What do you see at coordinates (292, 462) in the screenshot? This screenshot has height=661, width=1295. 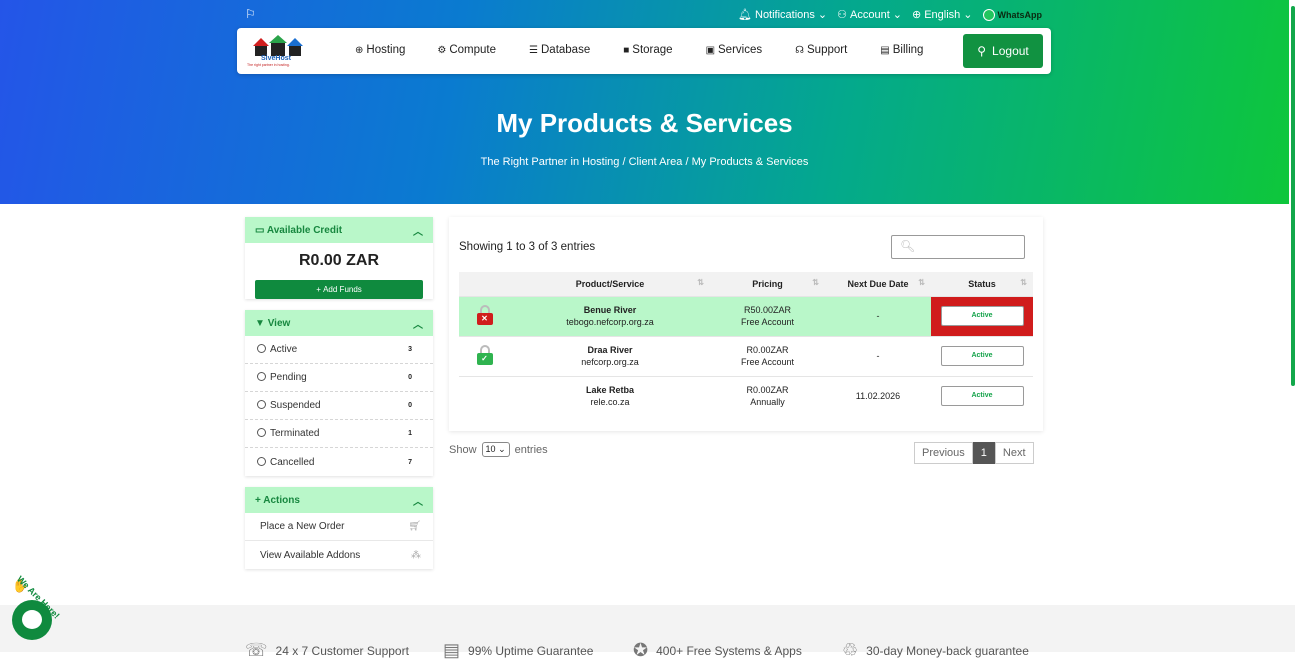 I see `filter-label: Cancelled` at bounding box center [292, 462].